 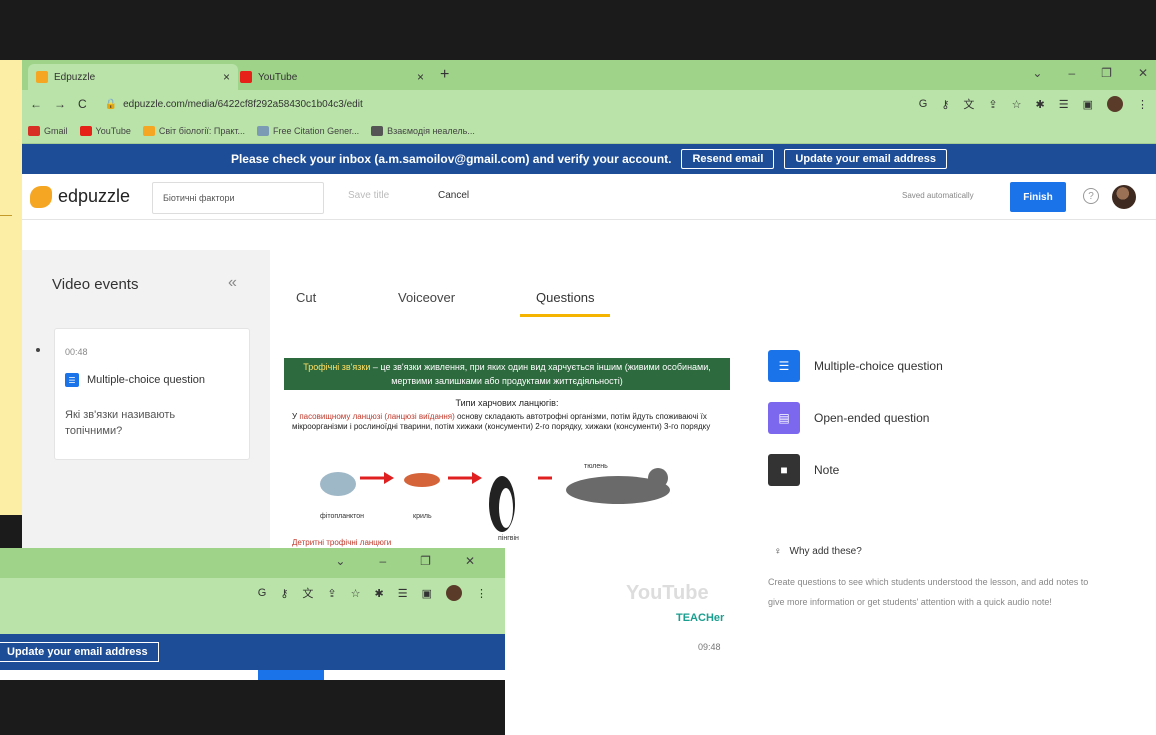 What do you see at coordinates (1091, 196) in the screenshot?
I see `help-icon: ?` at bounding box center [1091, 196].